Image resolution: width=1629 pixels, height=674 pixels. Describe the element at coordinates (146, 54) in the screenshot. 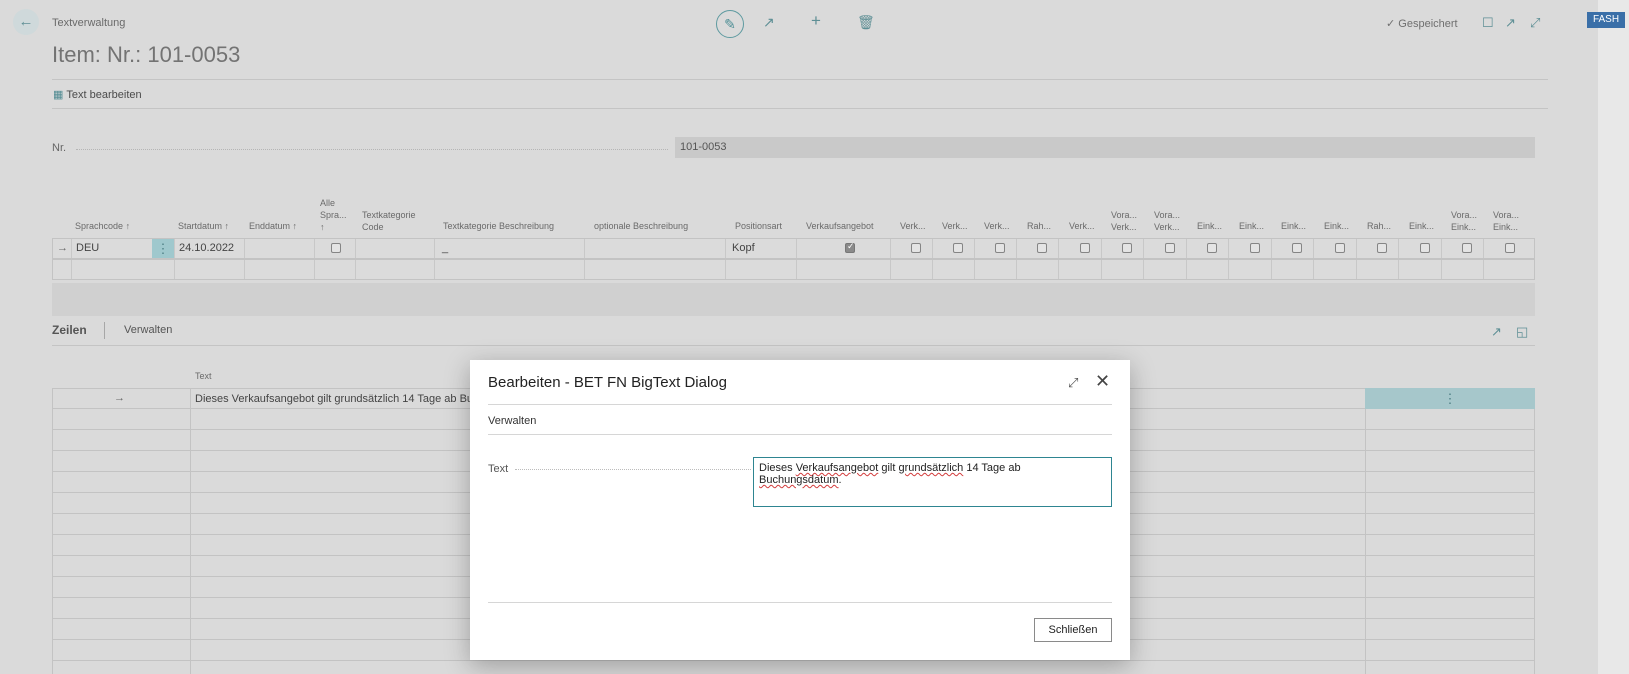

I see `page-title: Item: Nr.: 101-0053` at that location.